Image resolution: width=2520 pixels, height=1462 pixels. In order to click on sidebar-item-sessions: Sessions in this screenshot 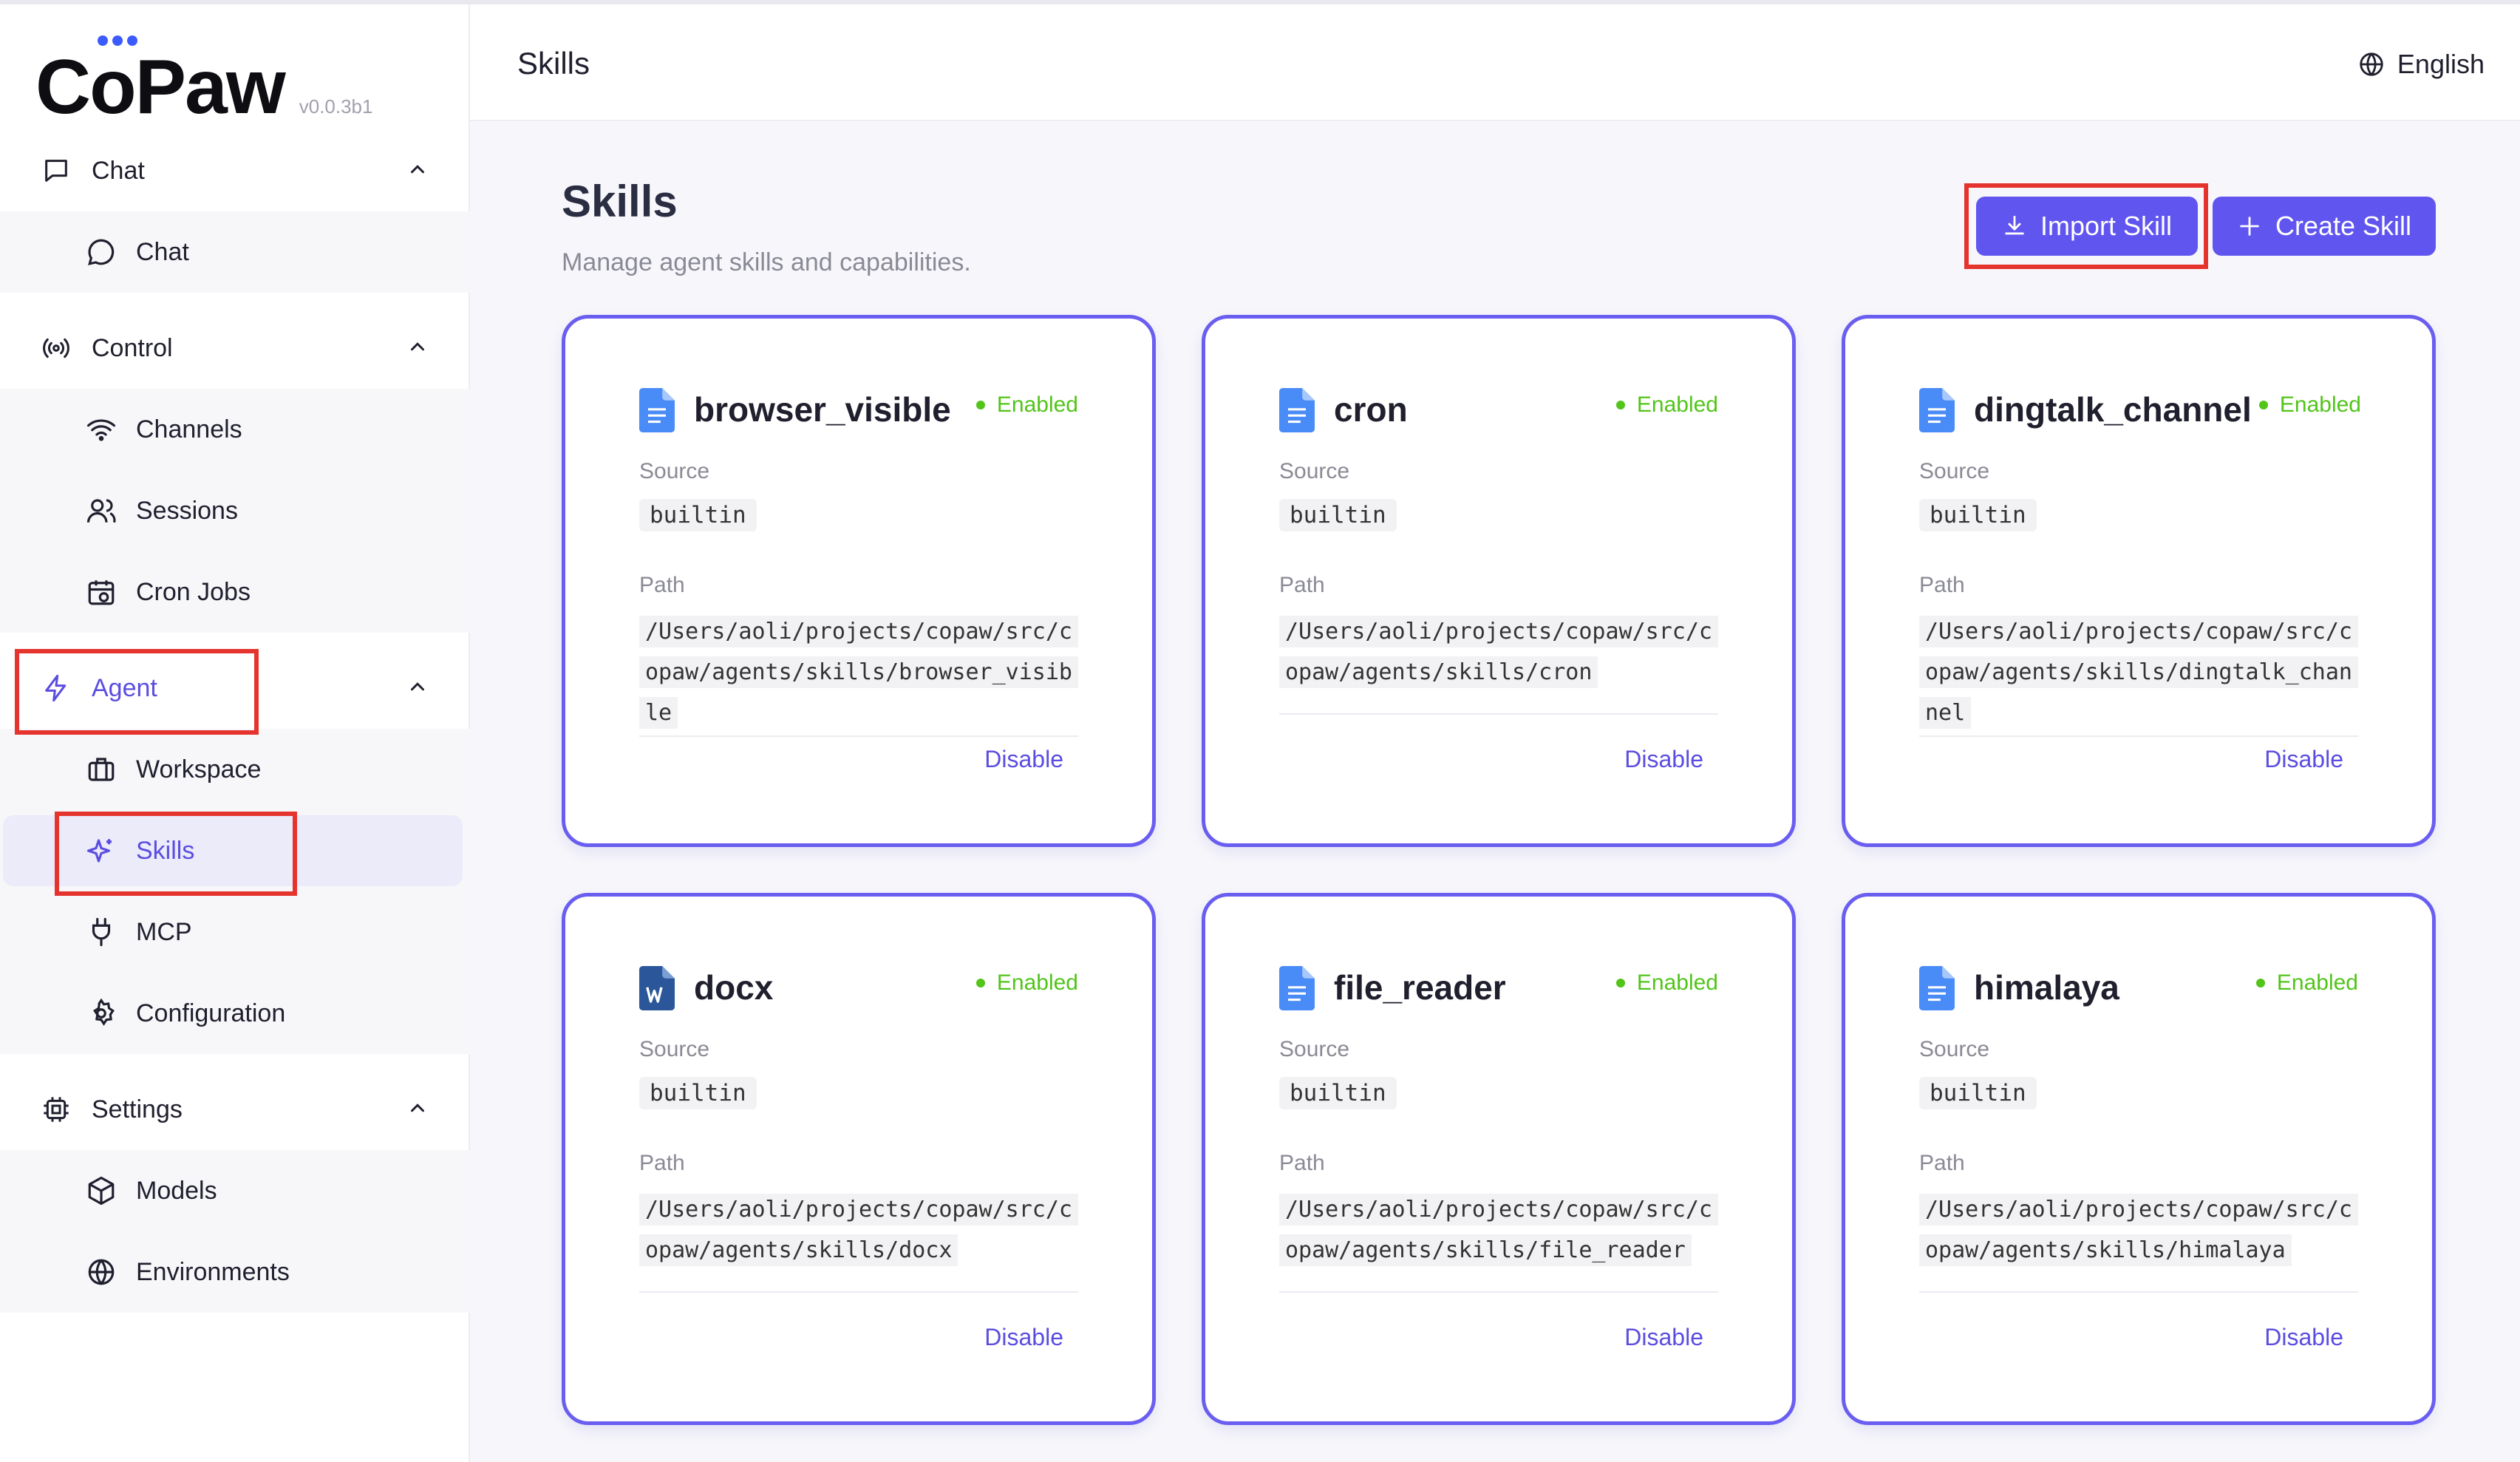, I will do `click(235, 510)`.